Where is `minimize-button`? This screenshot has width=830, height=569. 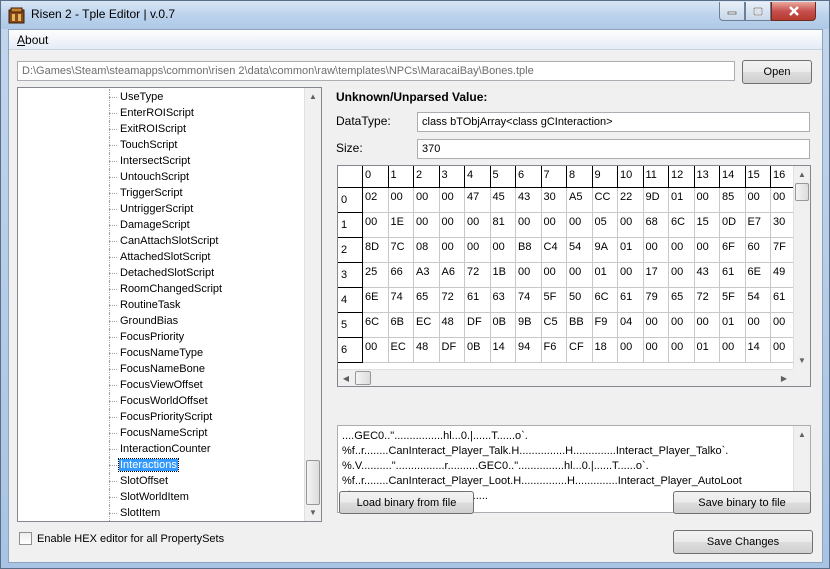
minimize-button is located at coordinates (732, 11).